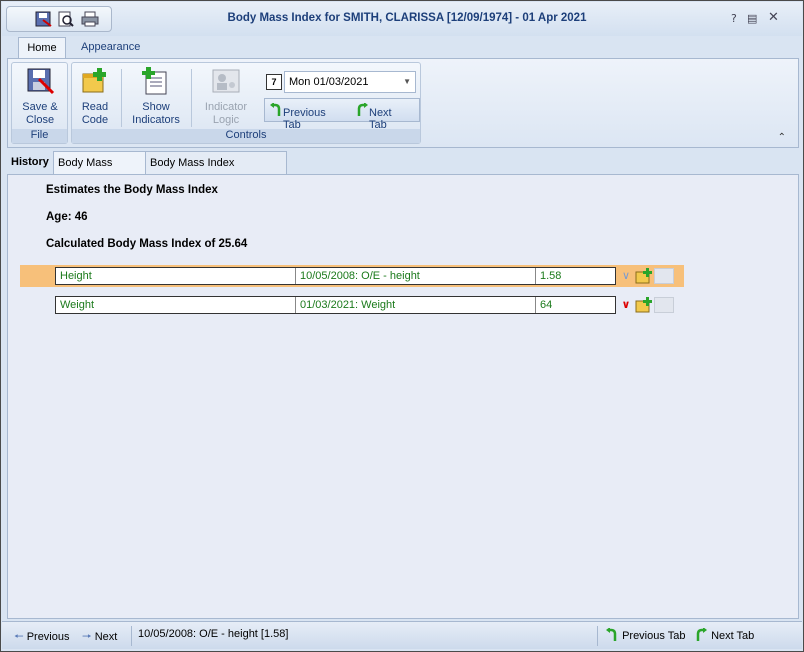 This screenshot has width=804, height=652. What do you see at coordinates (44, 19) in the screenshot?
I see `save-close-small-icon` at bounding box center [44, 19].